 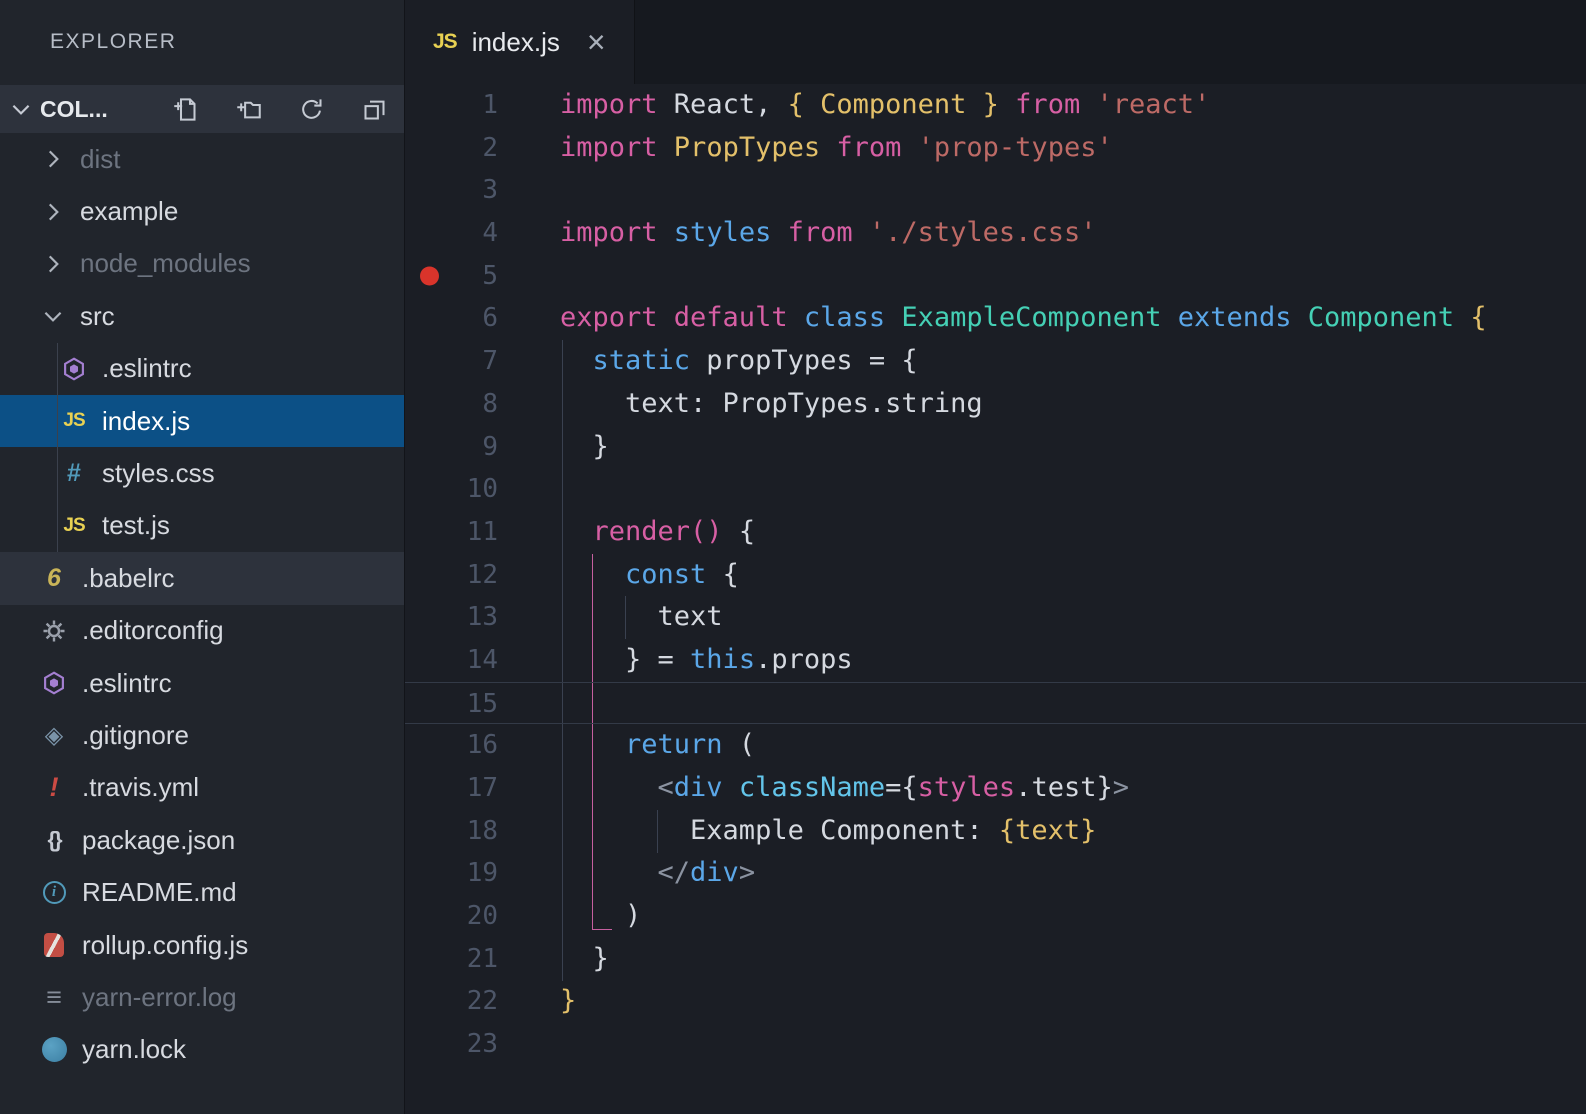 I want to click on tree-folder-example: example, so click(x=202, y=211).